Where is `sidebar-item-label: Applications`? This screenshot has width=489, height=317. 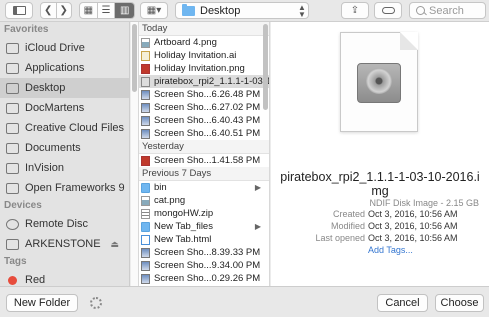 sidebar-item-label: Applications is located at coordinates (55, 68).